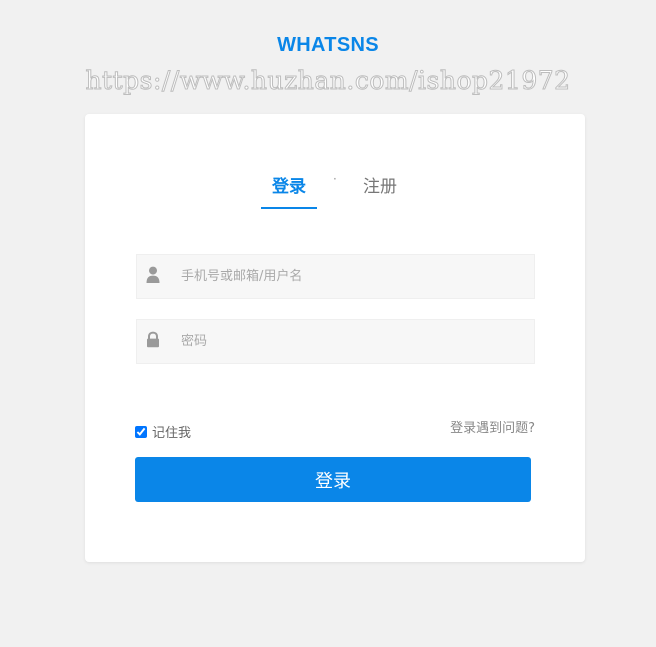 This screenshot has height=647, width=656. Describe the element at coordinates (172, 433) in the screenshot. I see `remember-label: 记住我` at that location.